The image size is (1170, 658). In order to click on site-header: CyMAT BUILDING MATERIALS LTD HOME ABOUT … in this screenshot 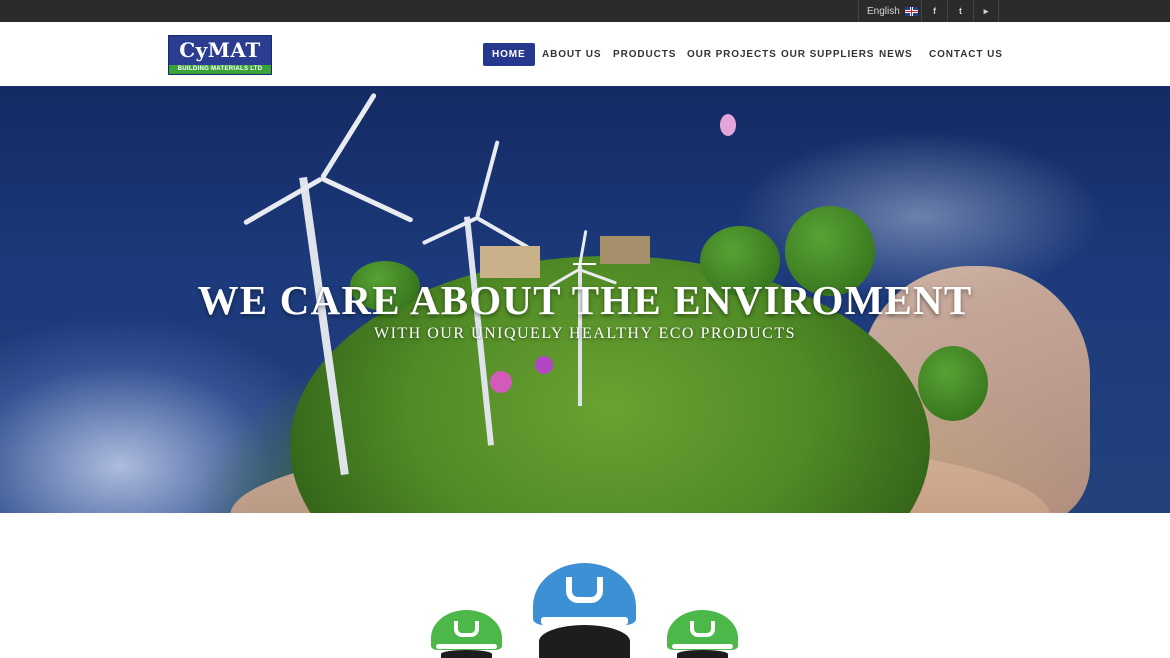, I will do `click(585, 54)`.